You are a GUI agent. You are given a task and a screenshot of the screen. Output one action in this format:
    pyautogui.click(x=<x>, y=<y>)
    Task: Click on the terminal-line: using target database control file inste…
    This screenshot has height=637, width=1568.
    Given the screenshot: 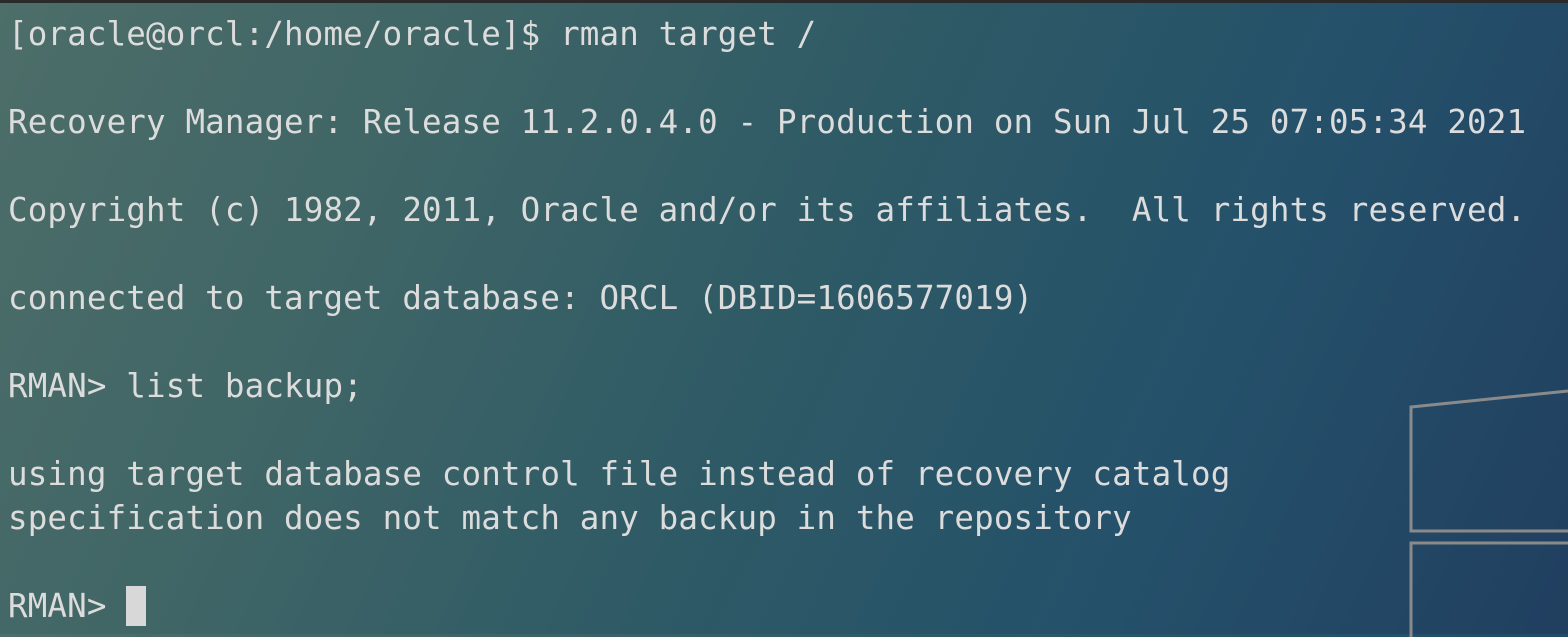 What is the action you would take?
    pyautogui.click(x=619, y=474)
    